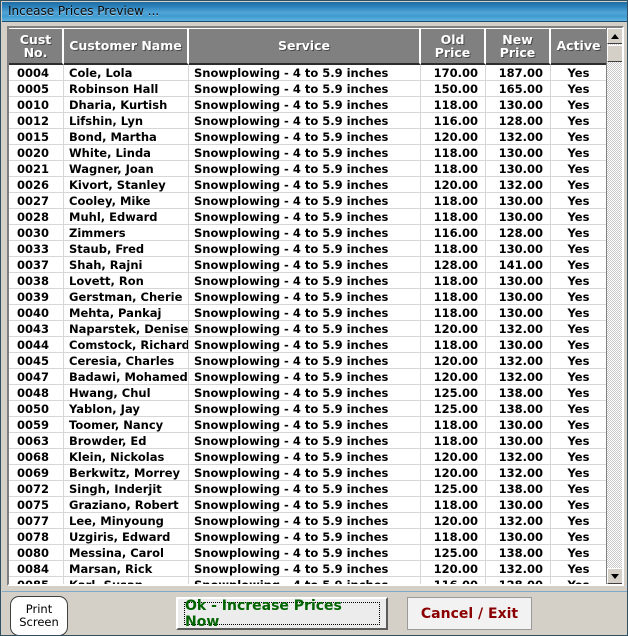 Image resolution: width=628 pixels, height=636 pixels. I want to click on cell-old-price: 116.00, so click(453, 580).